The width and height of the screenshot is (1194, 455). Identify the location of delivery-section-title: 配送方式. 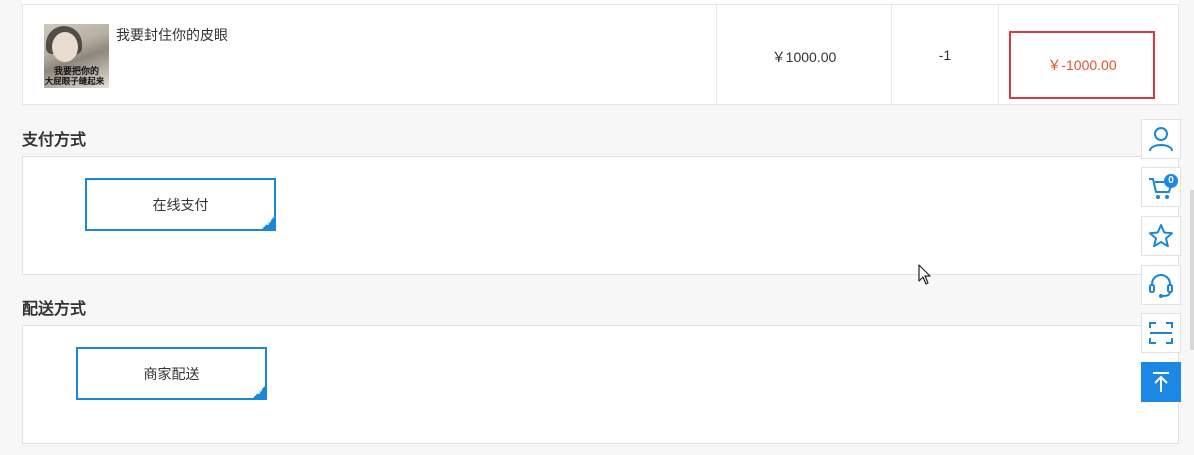
(54, 309).